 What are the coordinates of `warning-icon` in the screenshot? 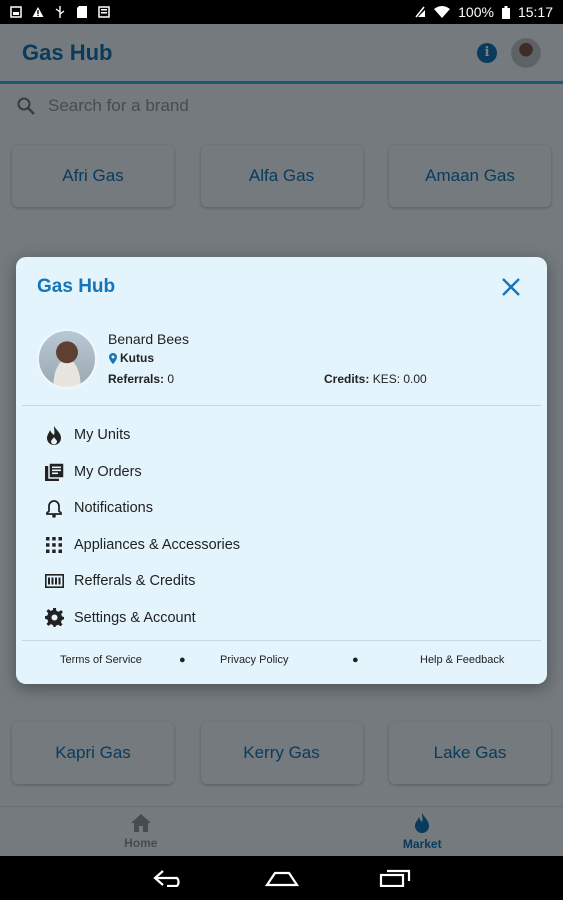 It's located at (38, 12).